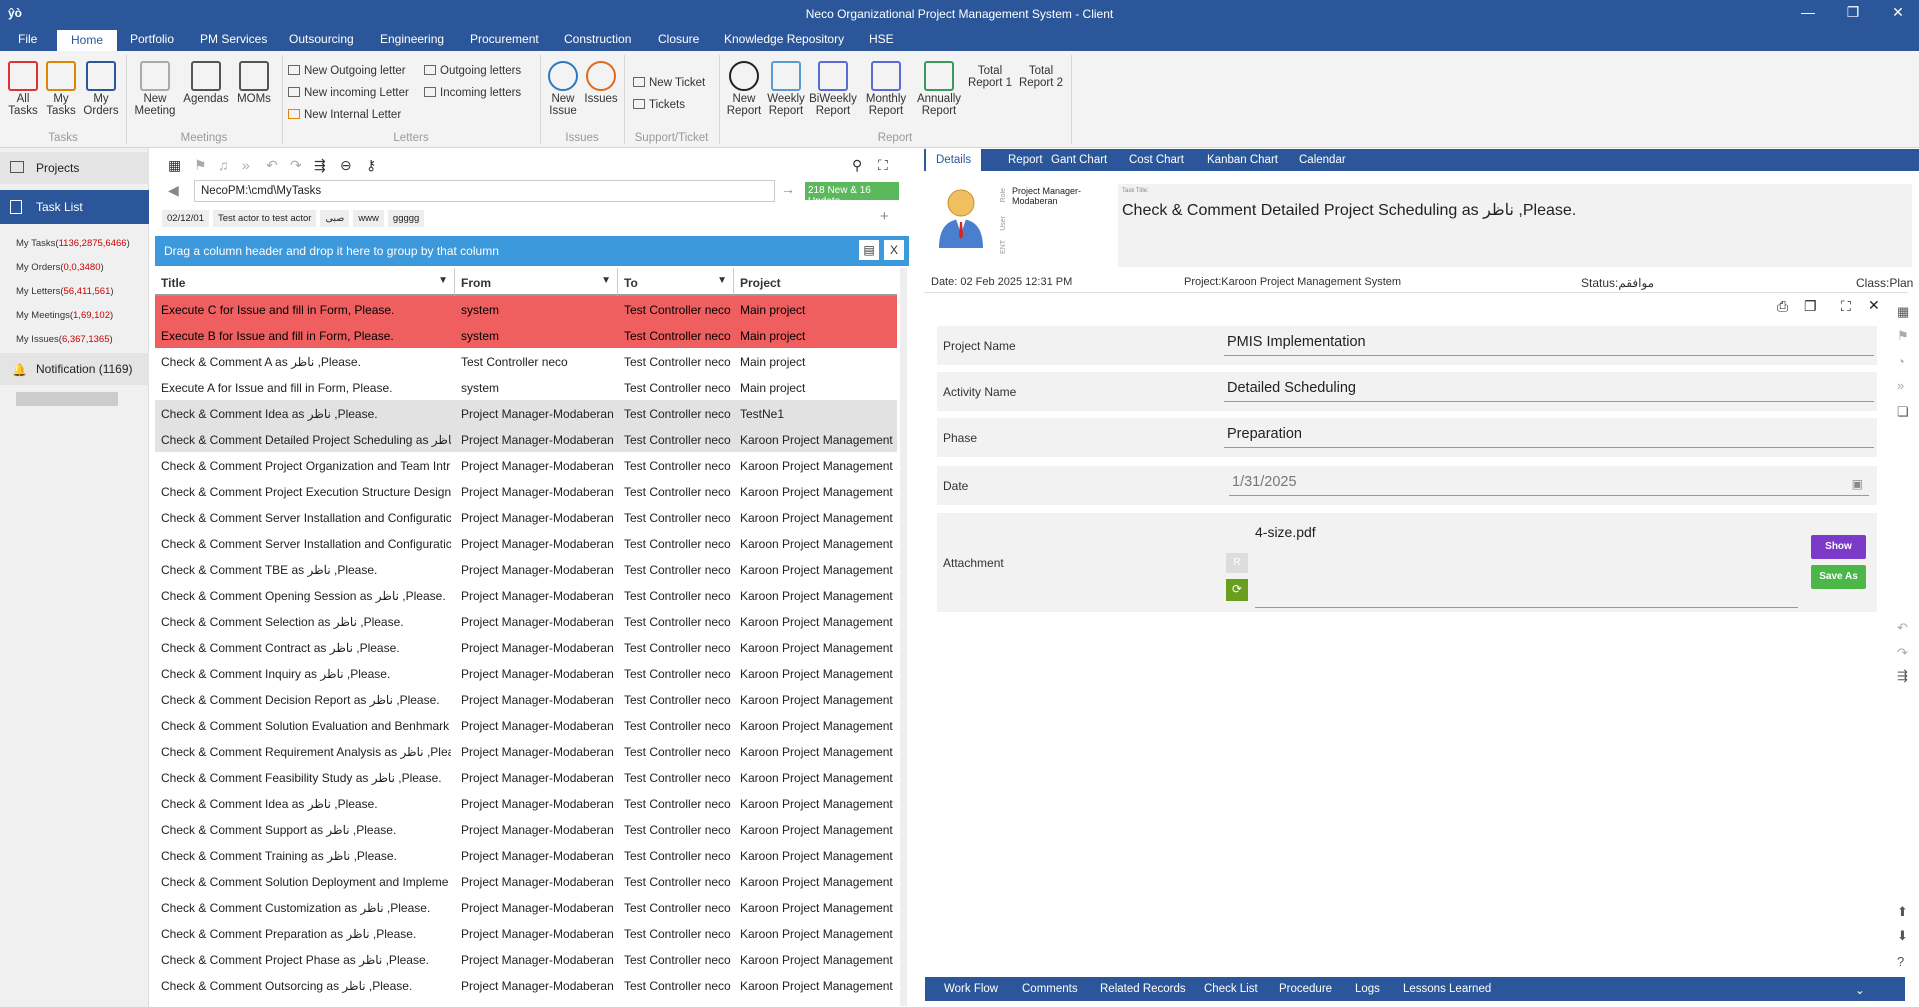 The width and height of the screenshot is (1919, 1007). I want to click on new-meeting-button: New Meeting, so click(155, 89).